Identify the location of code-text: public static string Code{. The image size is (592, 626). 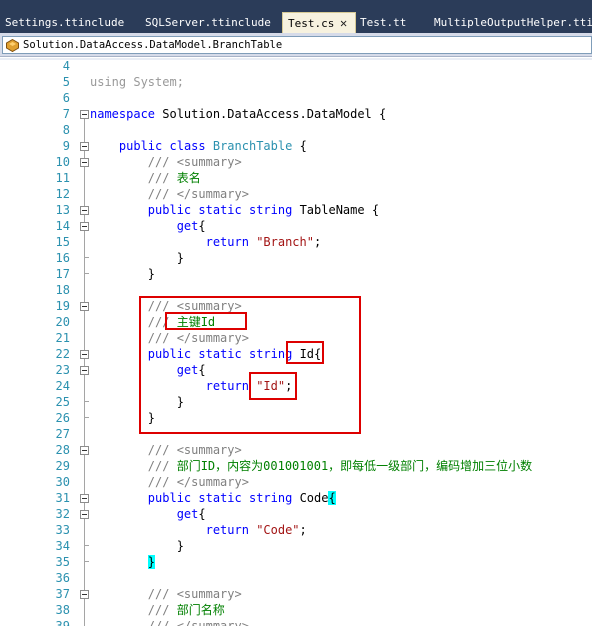
(213, 498).